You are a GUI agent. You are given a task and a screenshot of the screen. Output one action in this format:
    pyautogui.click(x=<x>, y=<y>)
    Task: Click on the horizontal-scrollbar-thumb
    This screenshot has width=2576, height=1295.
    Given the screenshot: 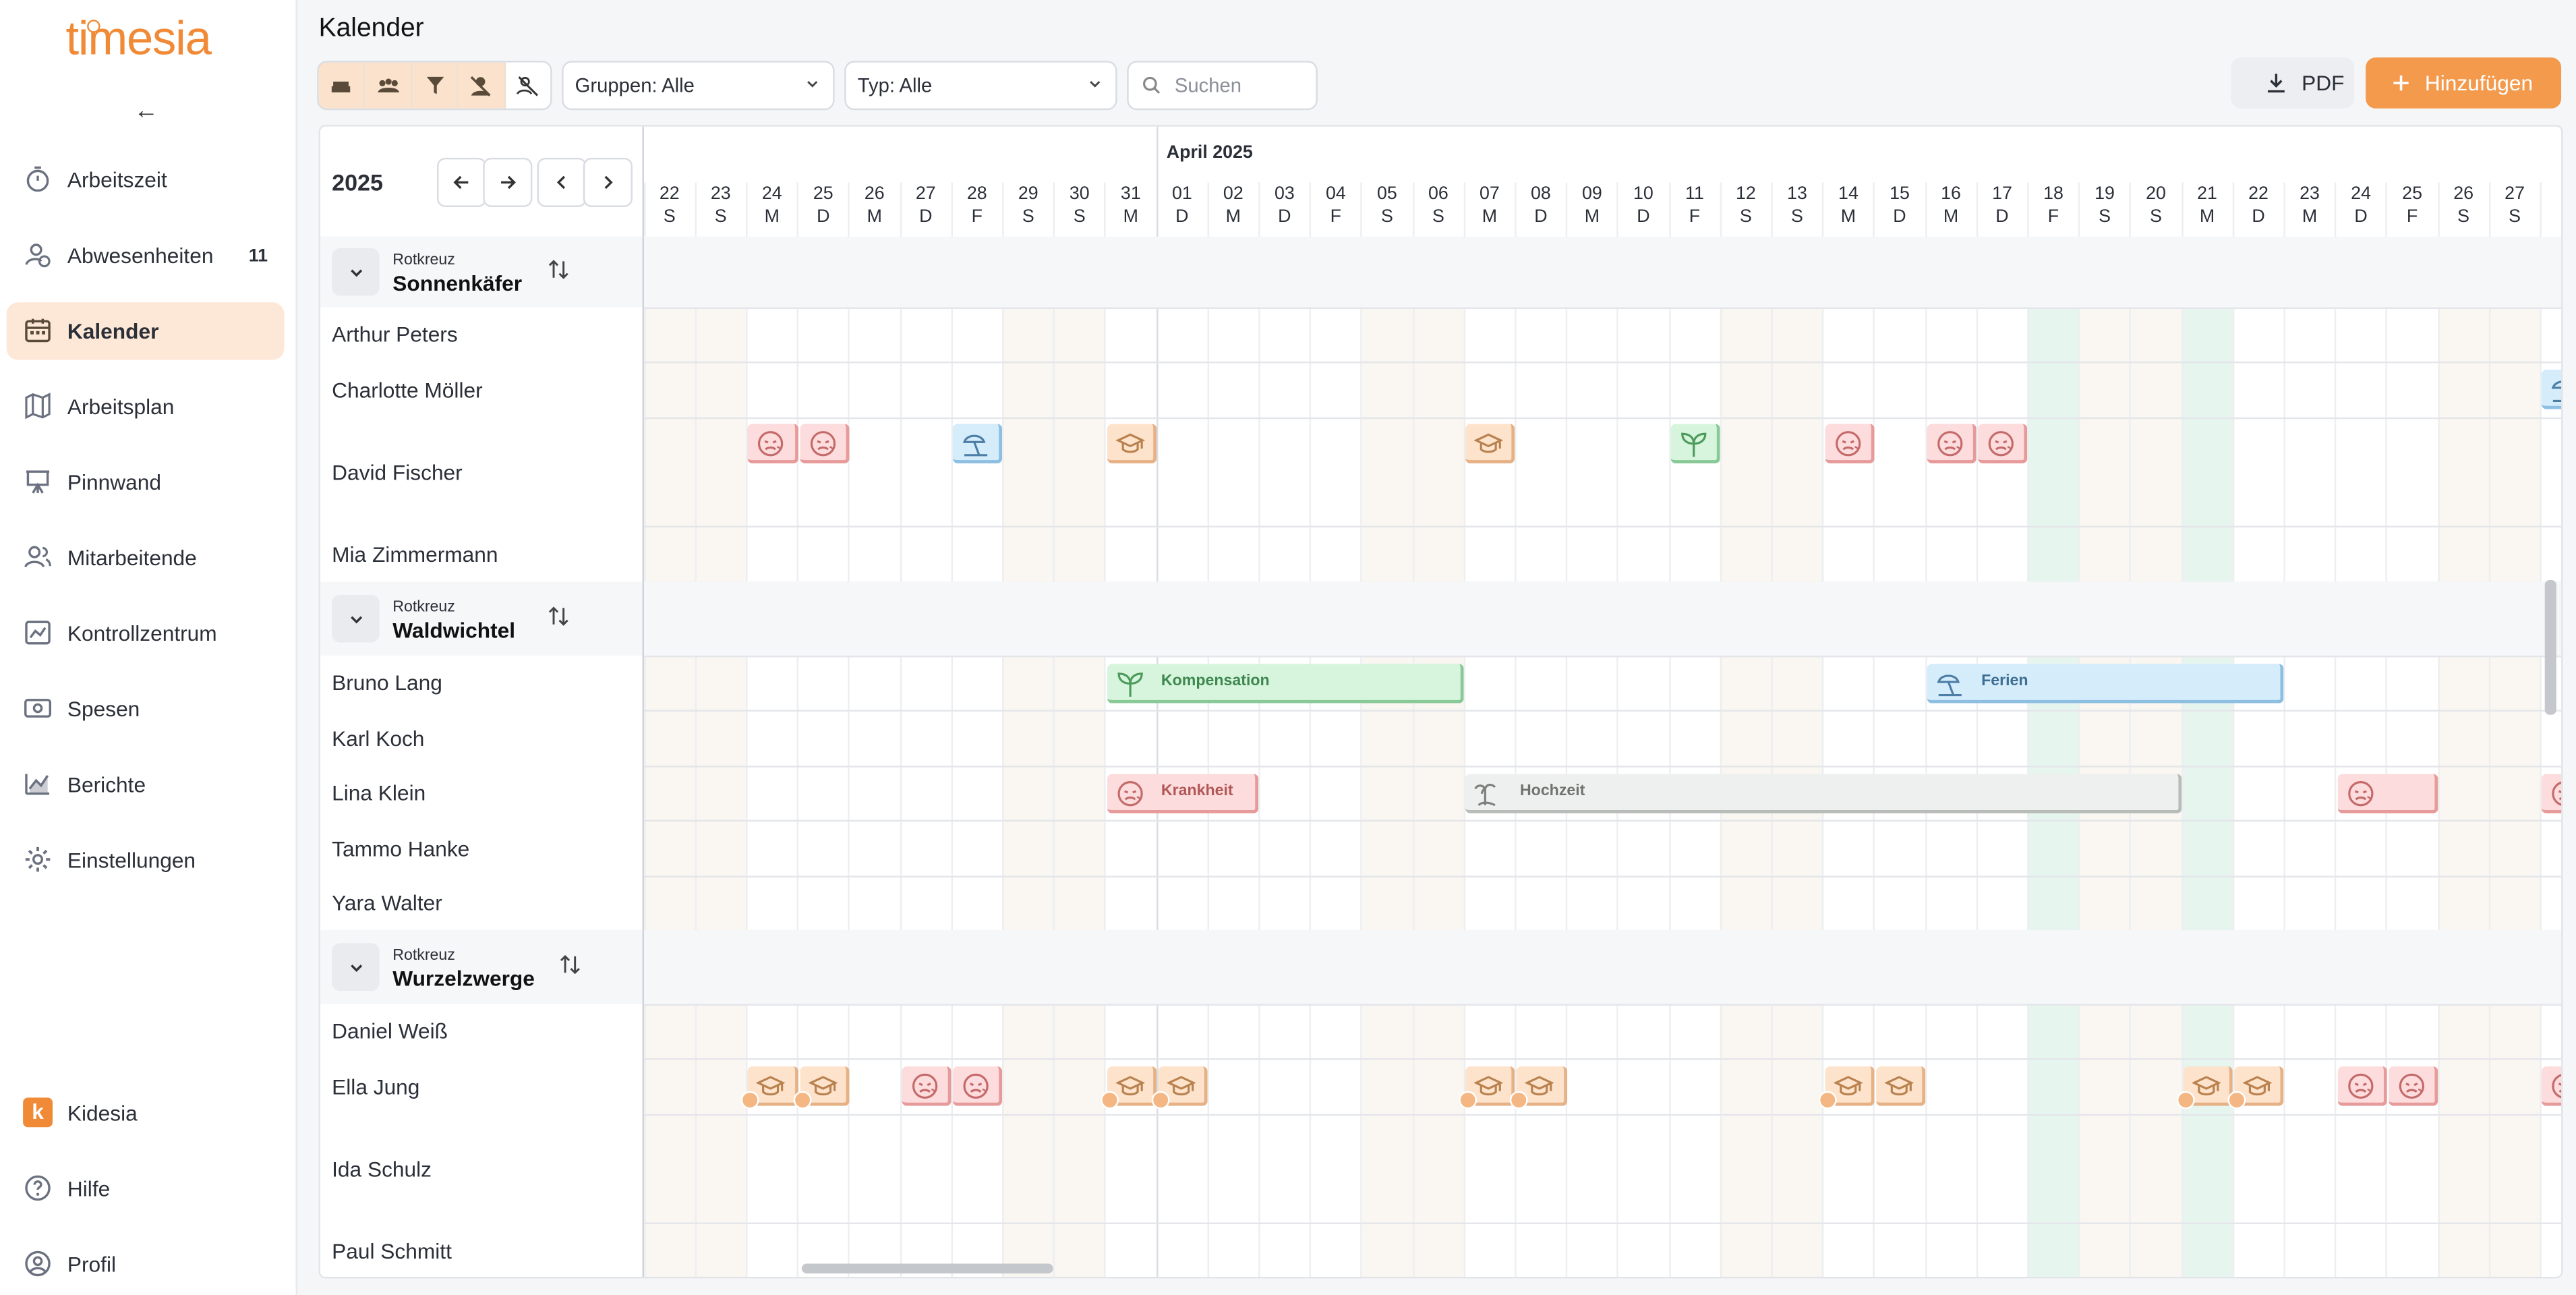 What is the action you would take?
    pyautogui.click(x=927, y=1268)
    